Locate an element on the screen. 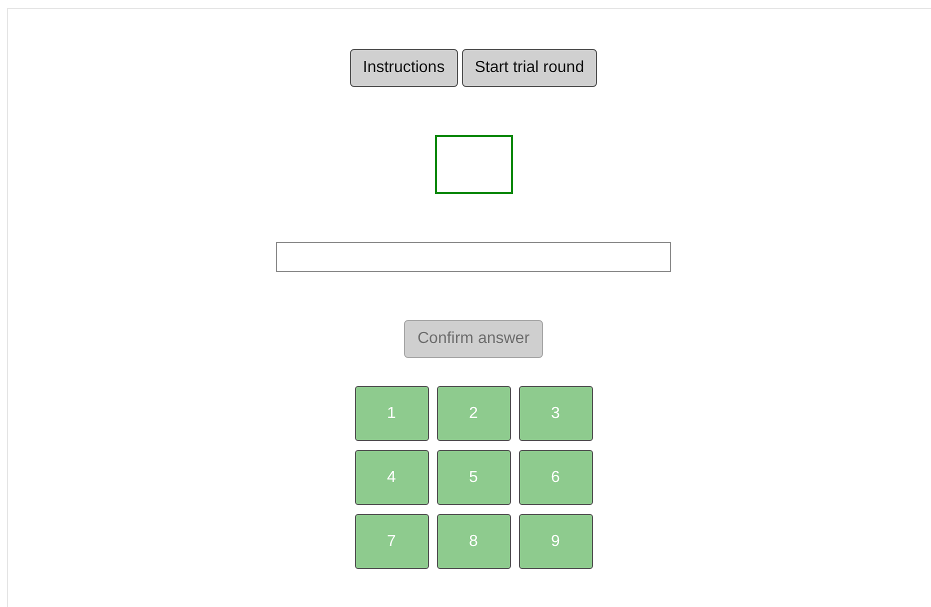  keypad-key: 9 is located at coordinates (555, 541).